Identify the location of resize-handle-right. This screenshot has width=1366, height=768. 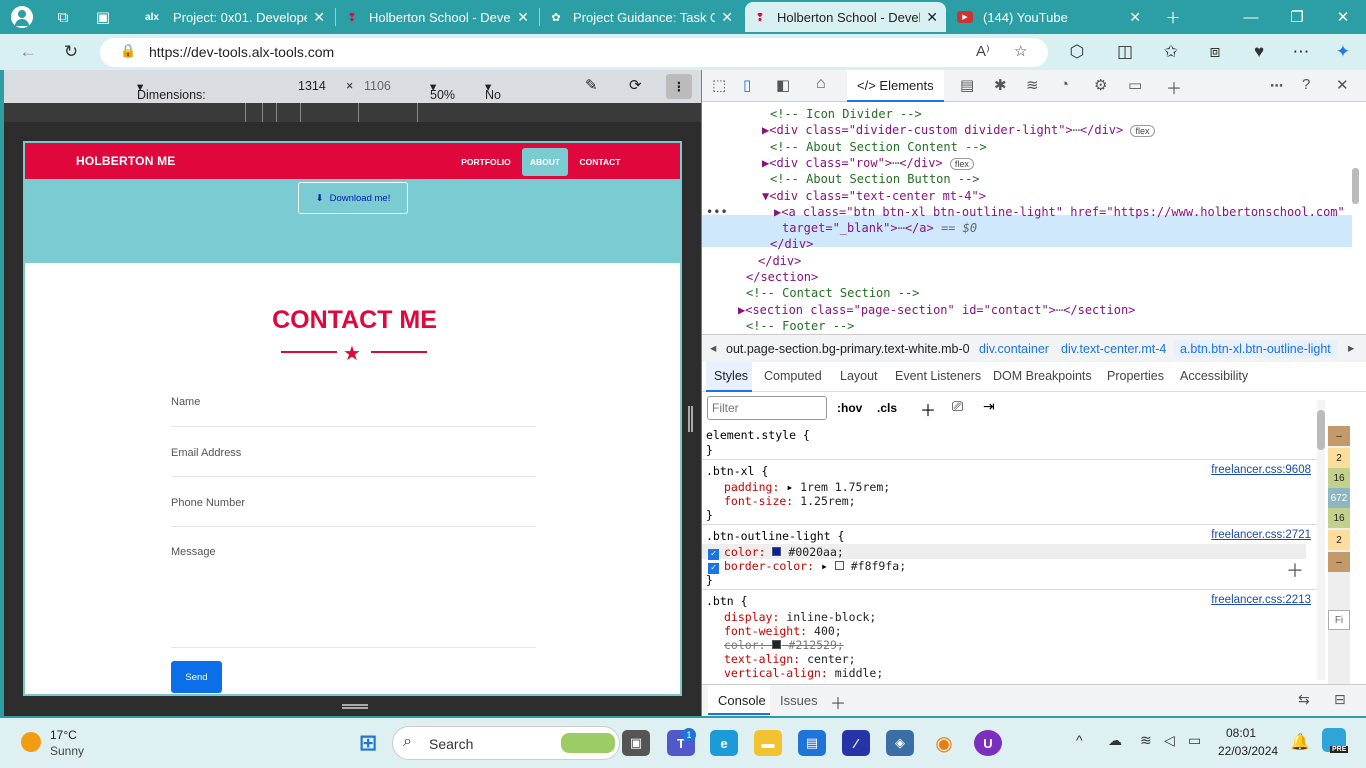
(690, 419).